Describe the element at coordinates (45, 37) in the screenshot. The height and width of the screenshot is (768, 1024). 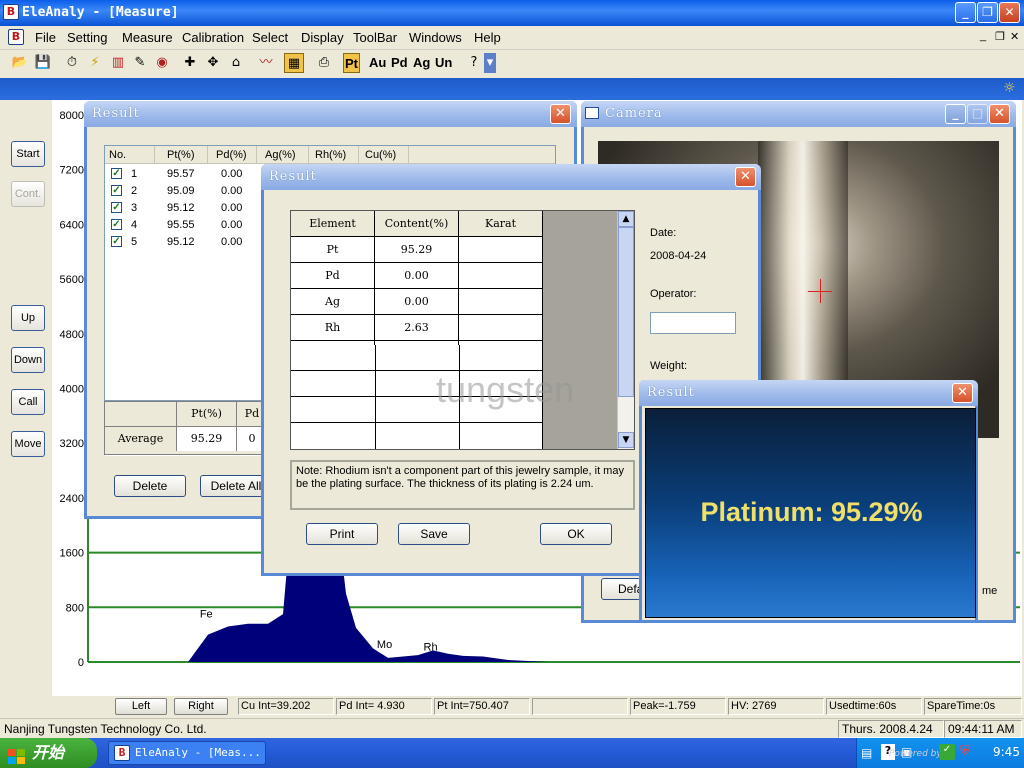
I see `menu-file: File` at that location.